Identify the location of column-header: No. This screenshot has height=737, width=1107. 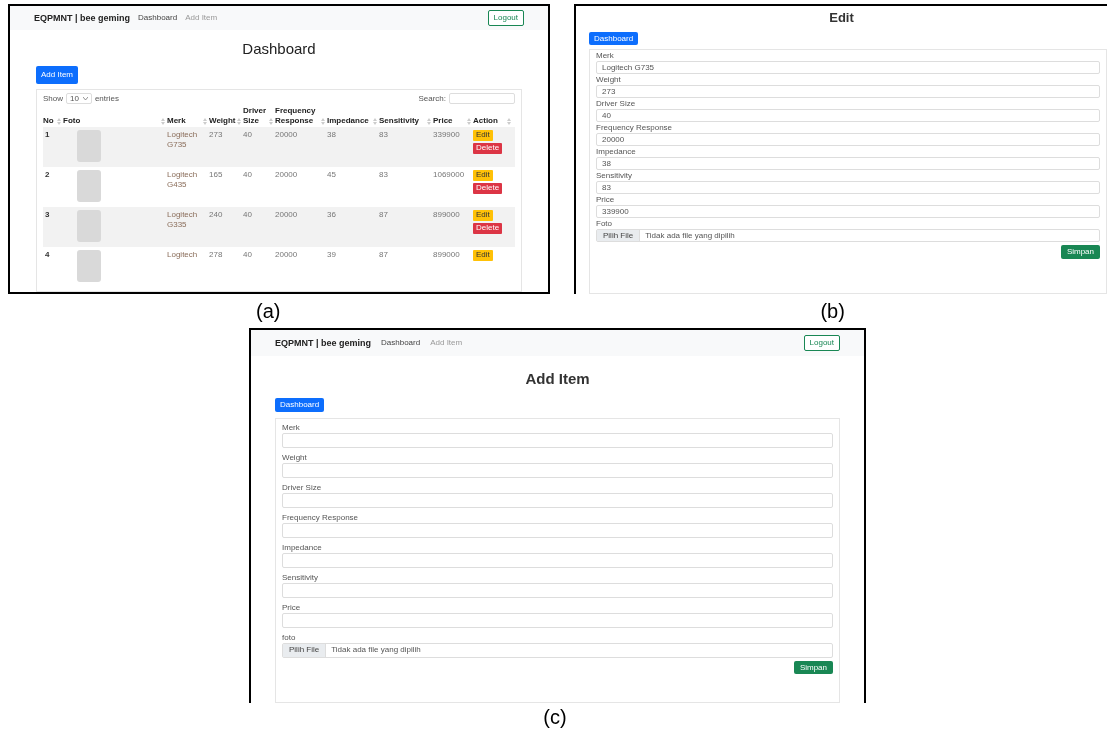
(48, 120).